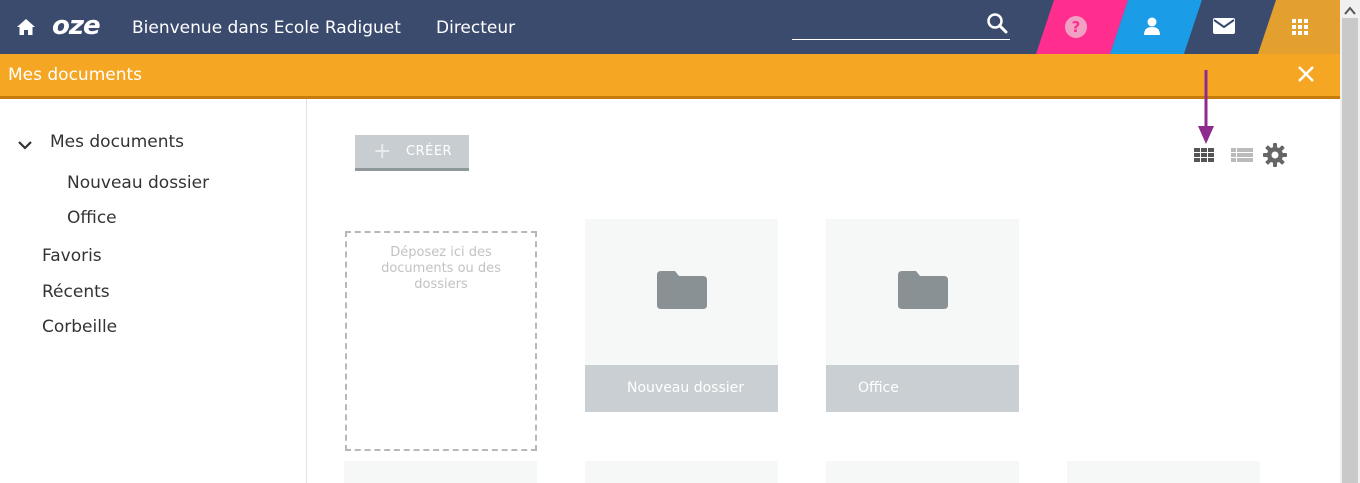  What do you see at coordinates (1300, 27) in the screenshot?
I see `apps-icon` at bounding box center [1300, 27].